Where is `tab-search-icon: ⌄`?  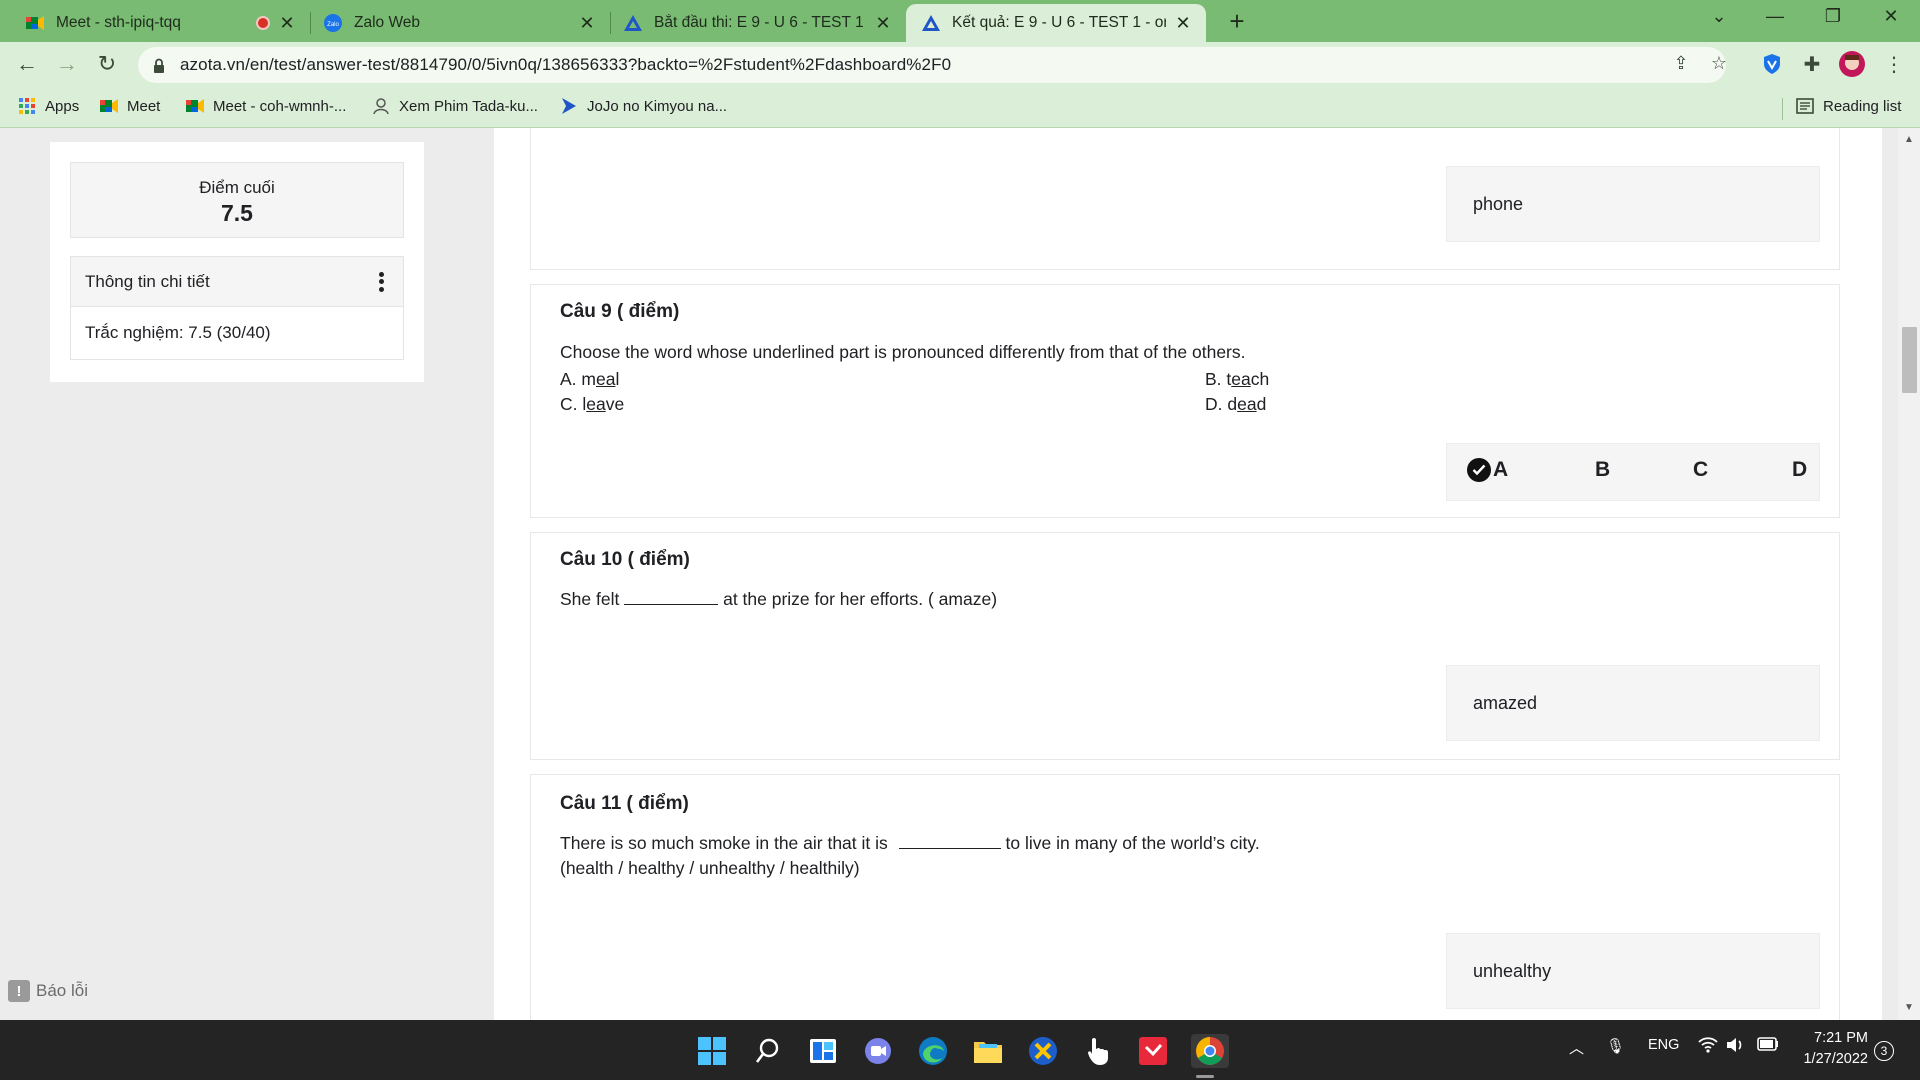 tab-search-icon: ⌄ is located at coordinates (1719, 16).